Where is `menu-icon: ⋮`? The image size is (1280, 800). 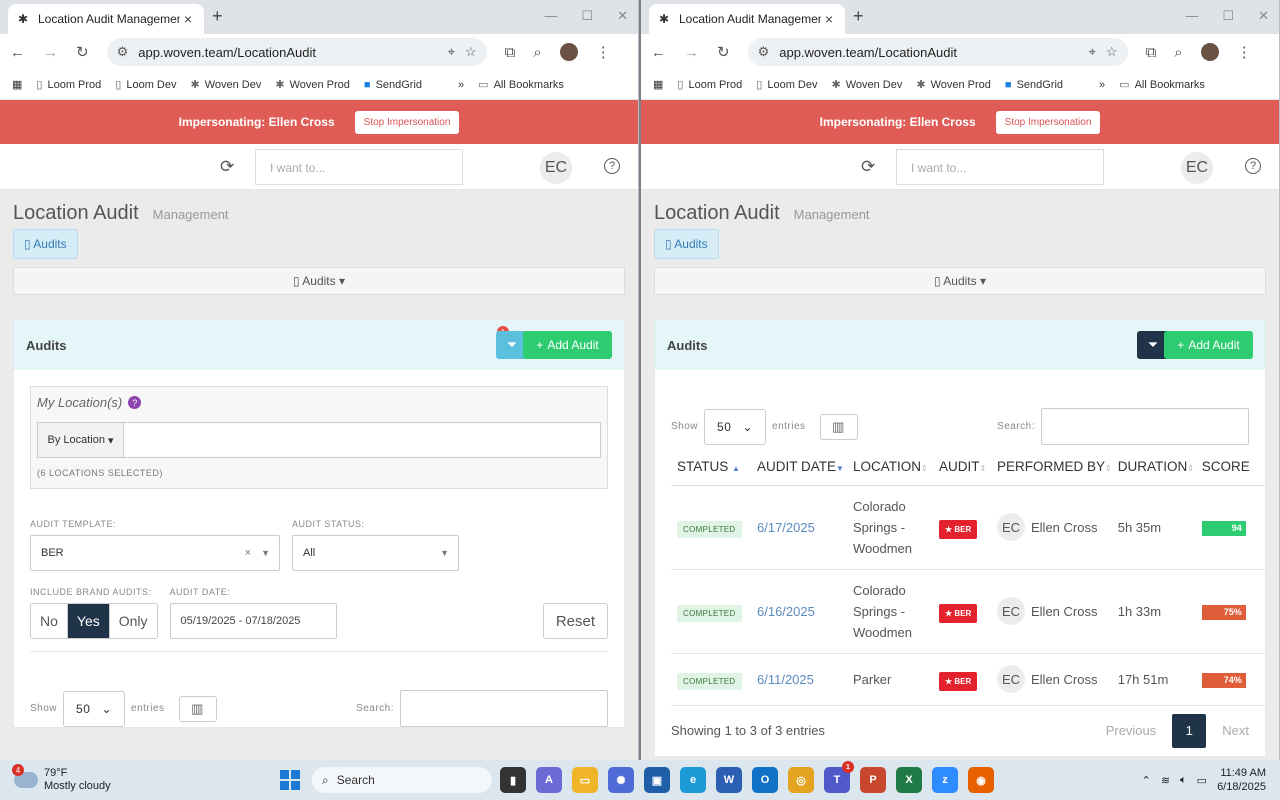 menu-icon: ⋮ is located at coordinates (603, 52).